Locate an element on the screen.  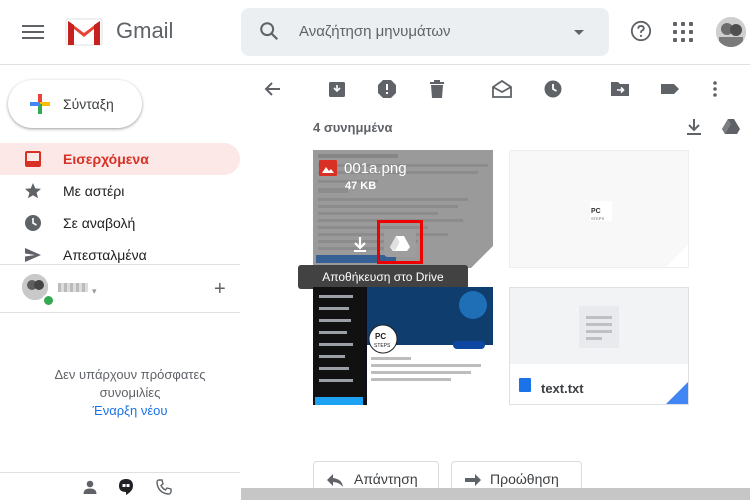
chat-bottom-bar is located at coordinates (120, 486).